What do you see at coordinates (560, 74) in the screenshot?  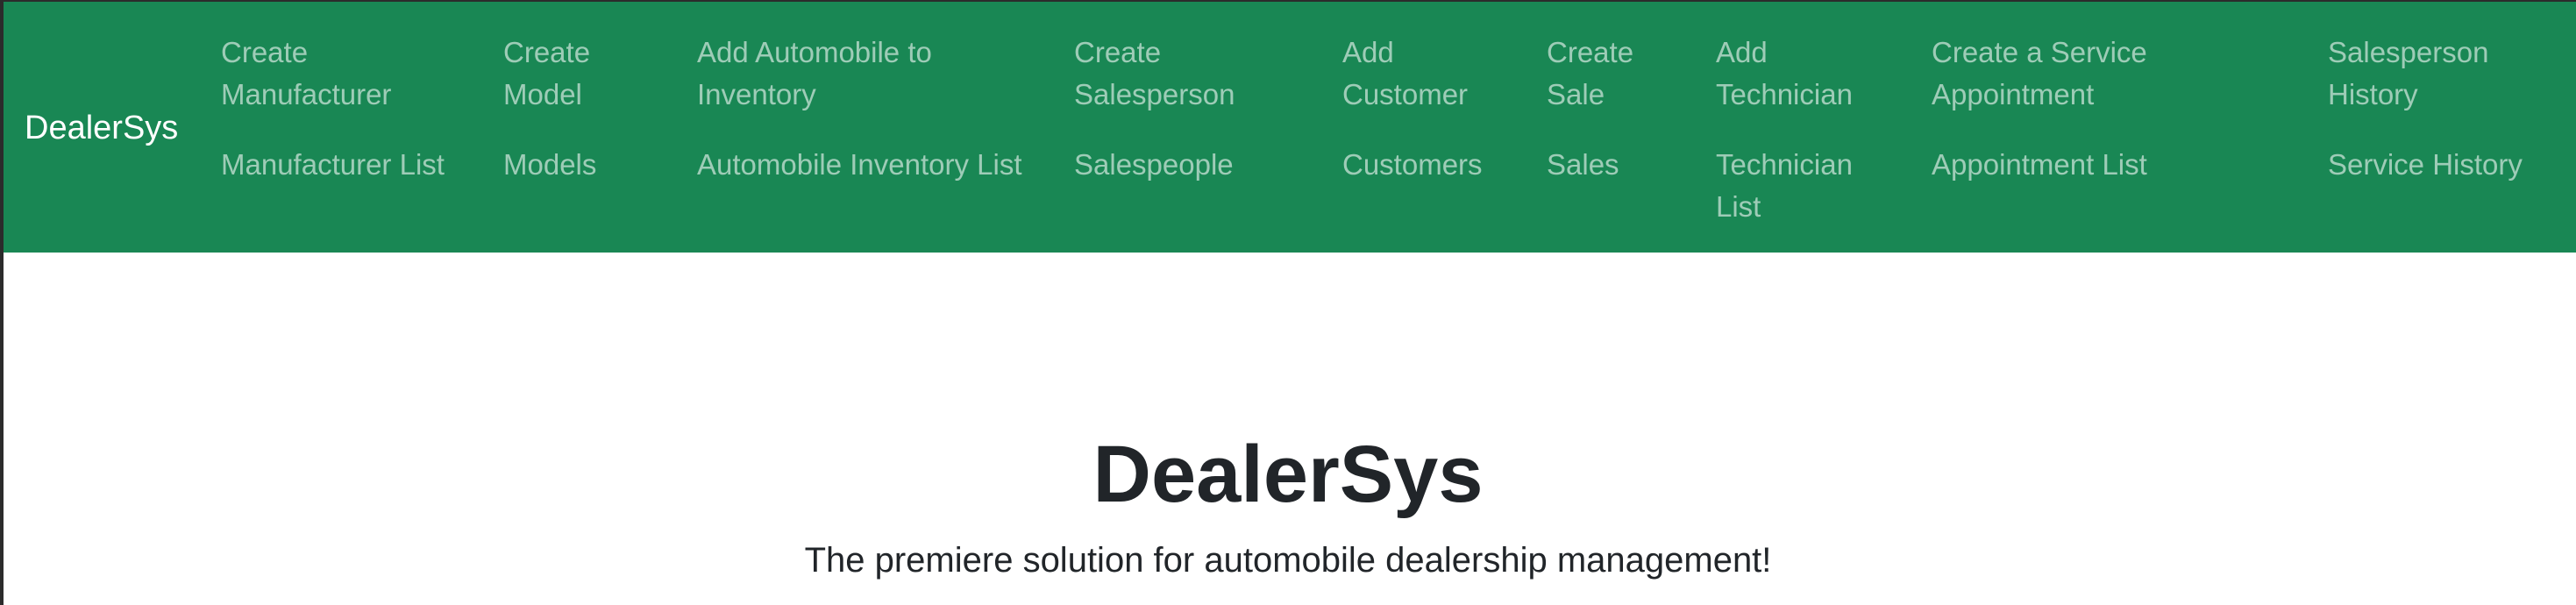 I see `nav-create-model: Create Model` at bounding box center [560, 74].